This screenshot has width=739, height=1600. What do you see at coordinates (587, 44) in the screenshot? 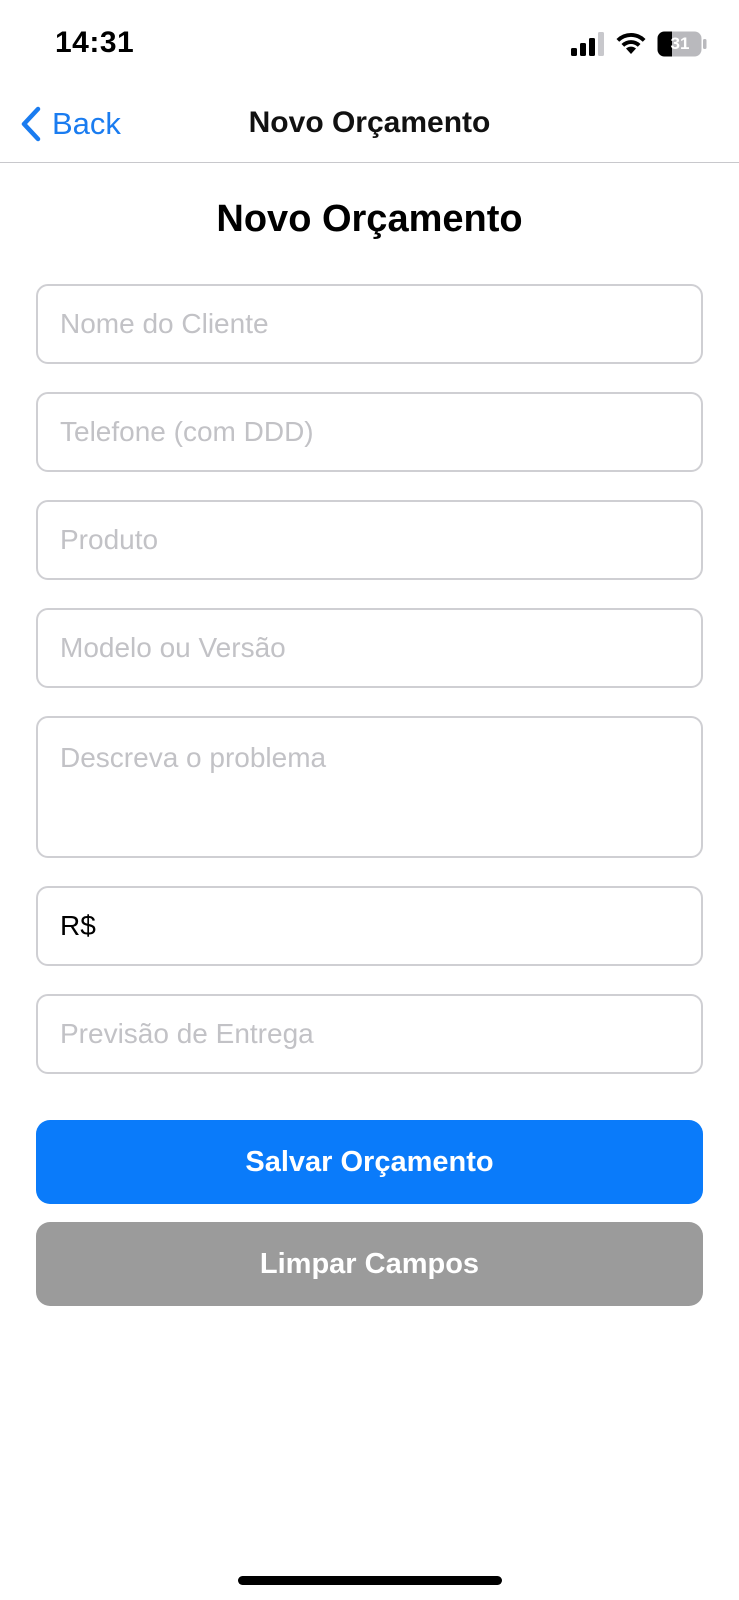
I see `signal-icon` at bounding box center [587, 44].